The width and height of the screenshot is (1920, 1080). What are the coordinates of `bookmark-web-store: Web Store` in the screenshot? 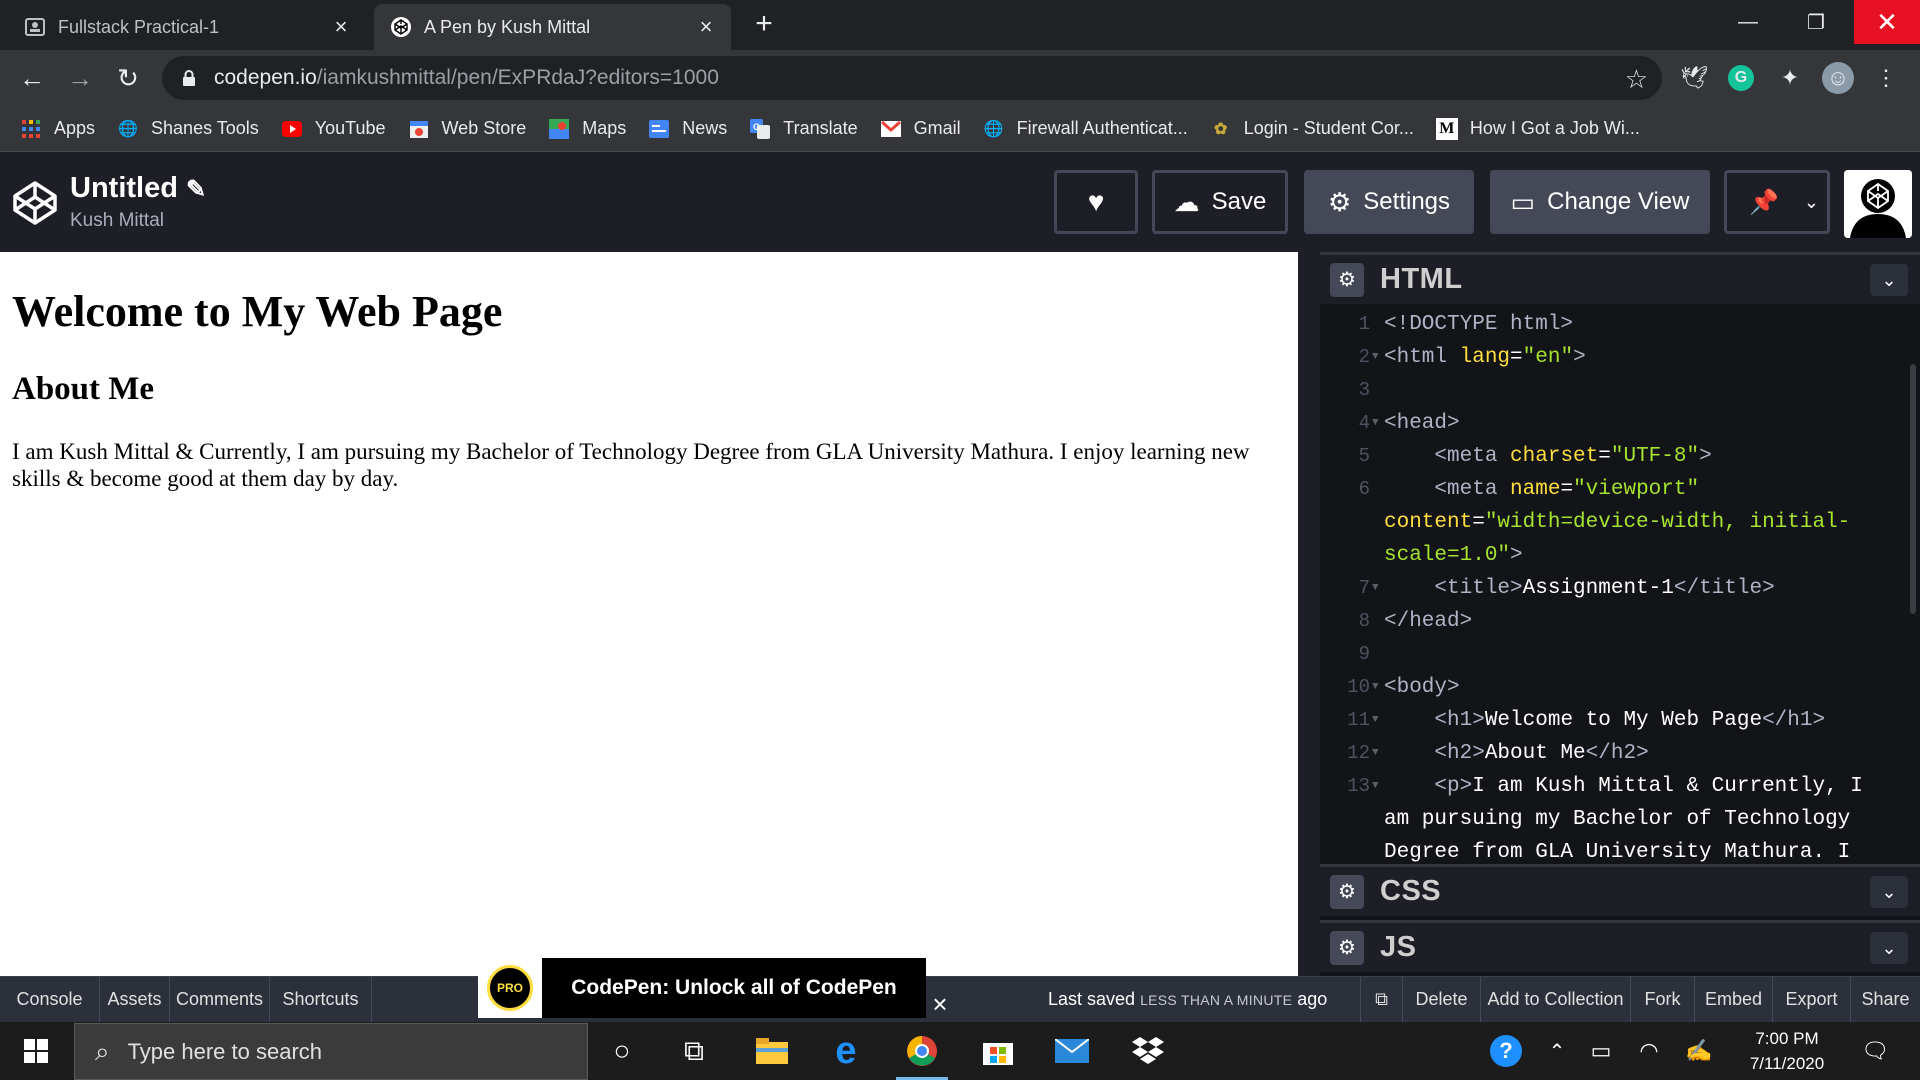 It's located at (467, 129).